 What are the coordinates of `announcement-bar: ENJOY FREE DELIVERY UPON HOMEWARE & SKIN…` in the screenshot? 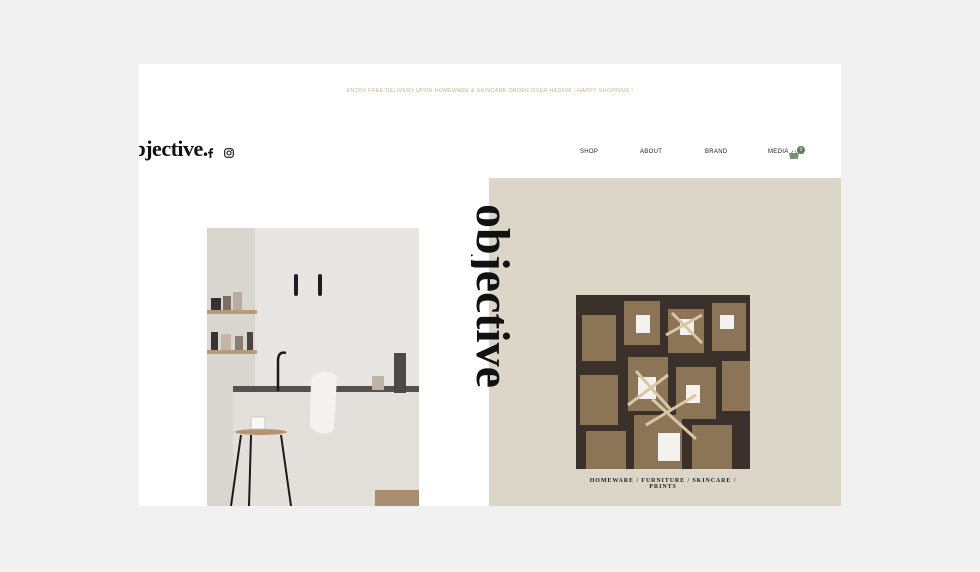 It's located at (490, 91).